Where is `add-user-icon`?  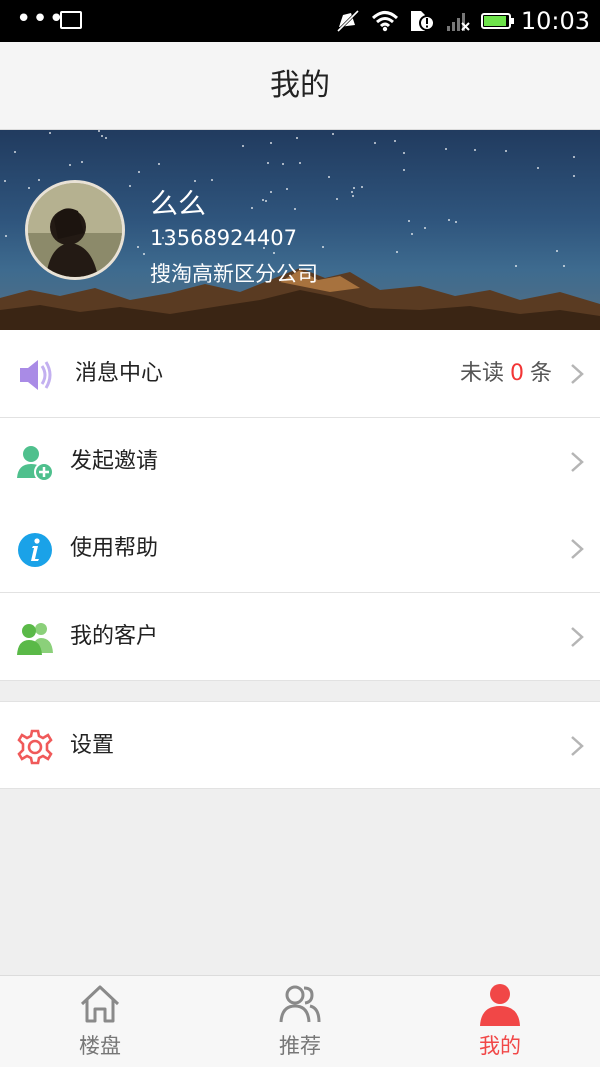 add-user-icon is located at coordinates (35, 464).